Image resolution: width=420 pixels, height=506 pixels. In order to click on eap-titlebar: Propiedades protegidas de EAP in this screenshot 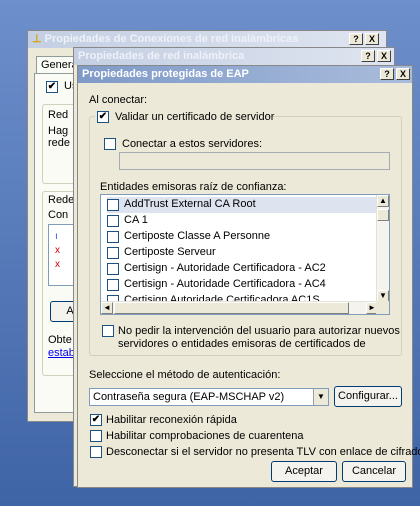, I will do `click(245, 74)`.